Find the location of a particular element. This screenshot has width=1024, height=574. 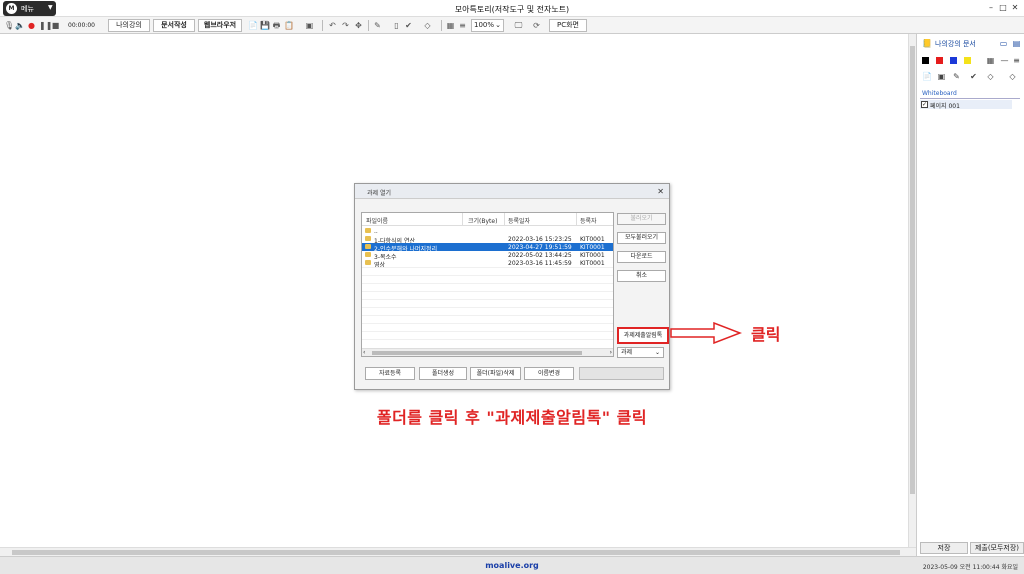

table-row: 영상 2023-03-16 11:45:59 KIT0001 is located at coordinates (487, 264).